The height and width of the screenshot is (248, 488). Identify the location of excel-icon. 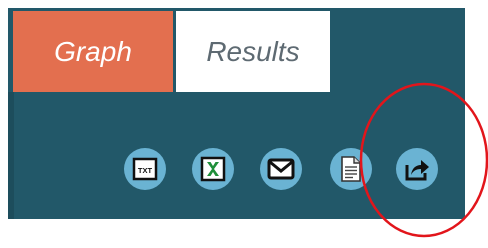
(213, 169).